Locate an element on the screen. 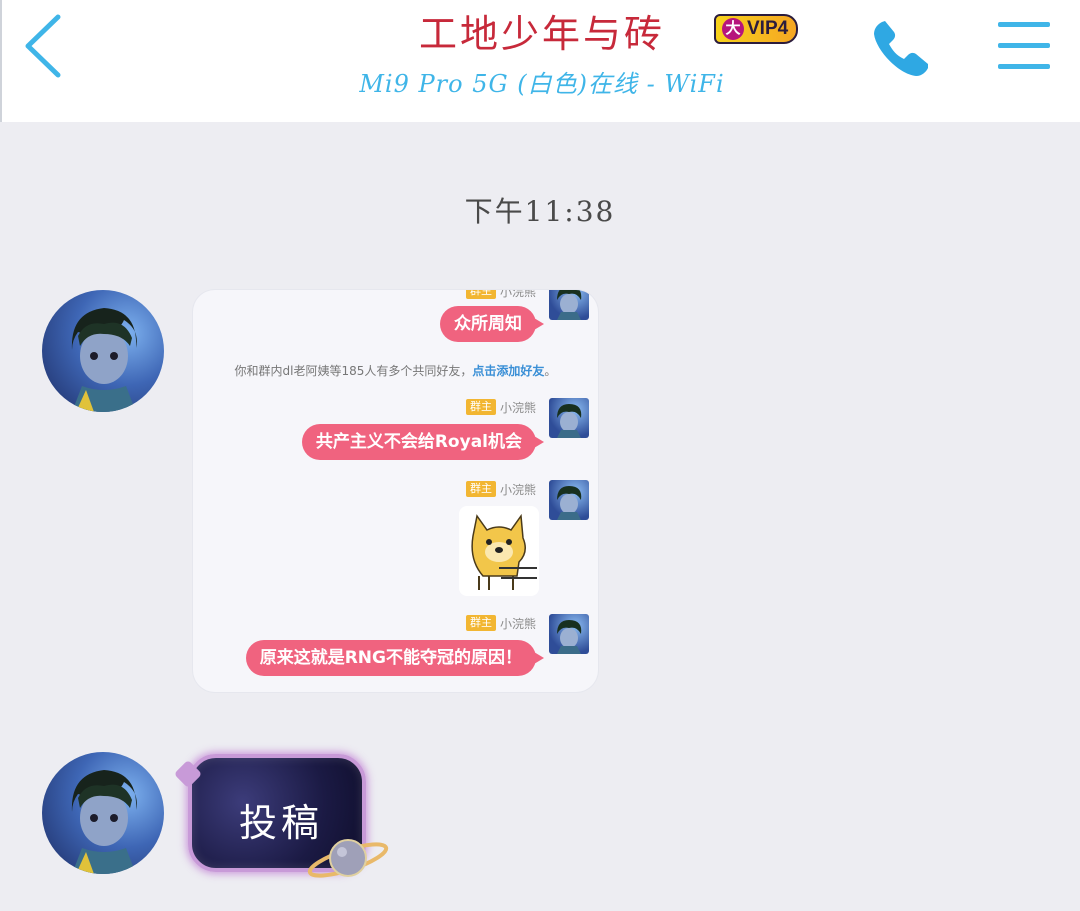  hamburger-menu-icon is located at coordinates (1024, 45).